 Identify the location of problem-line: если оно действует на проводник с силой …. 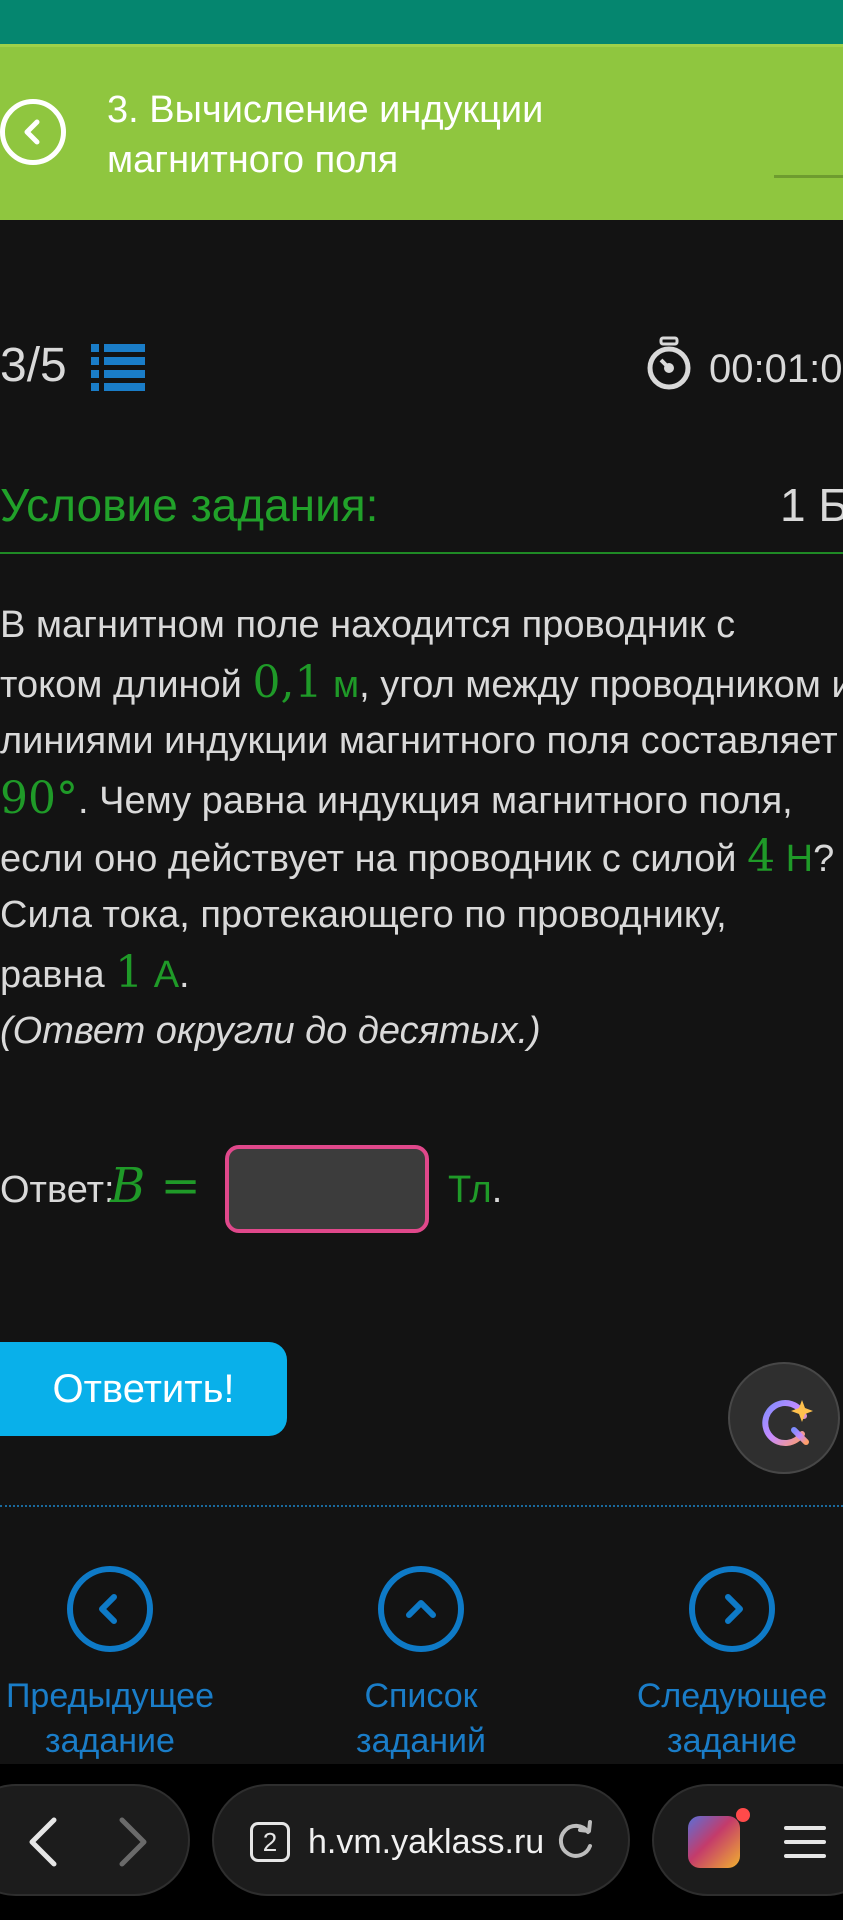
(421, 857).